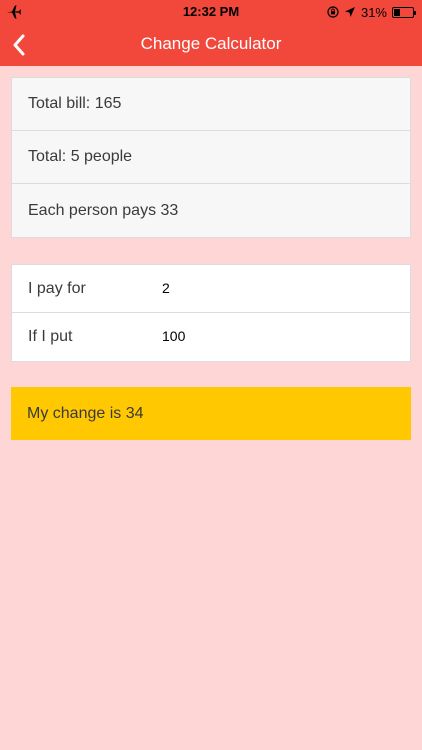  What do you see at coordinates (333, 12) in the screenshot?
I see `orientation-lock-icon` at bounding box center [333, 12].